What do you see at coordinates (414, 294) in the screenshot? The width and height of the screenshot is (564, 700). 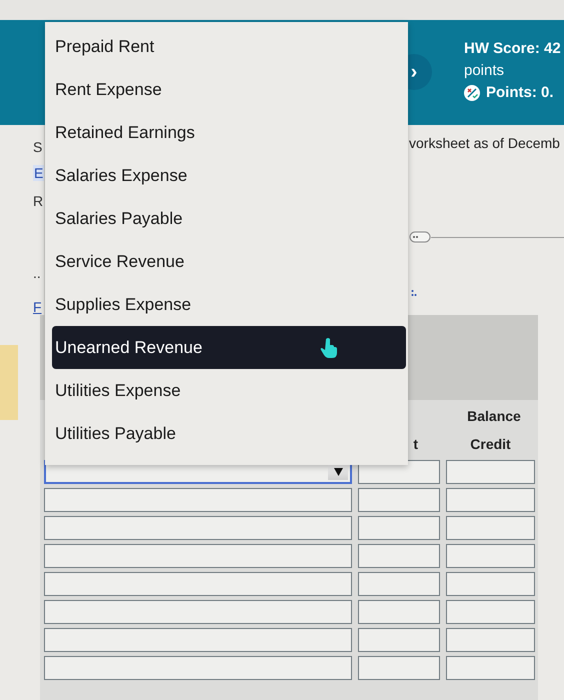 I see `dots-icon` at bounding box center [414, 294].